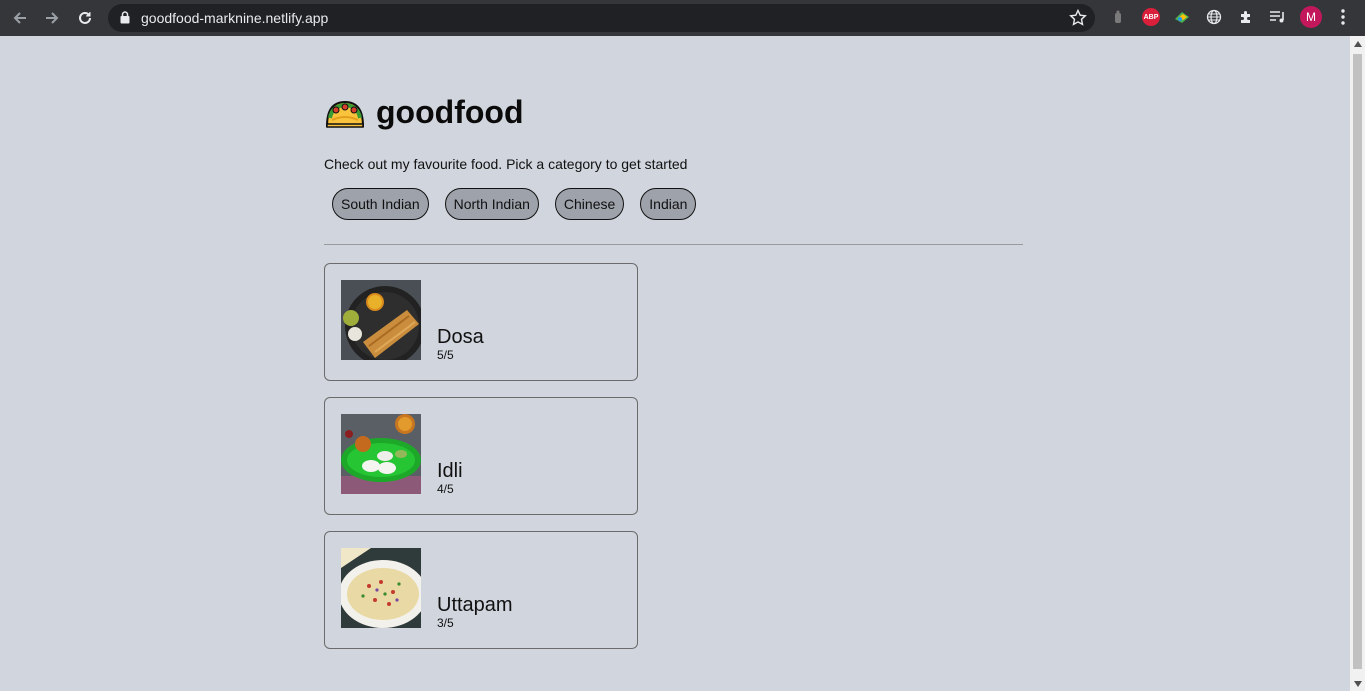 This screenshot has height=691, width=1365. What do you see at coordinates (481, 456) in the screenshot?
I see `food-card: Idli 4/5` at bounding box center [481, 456].